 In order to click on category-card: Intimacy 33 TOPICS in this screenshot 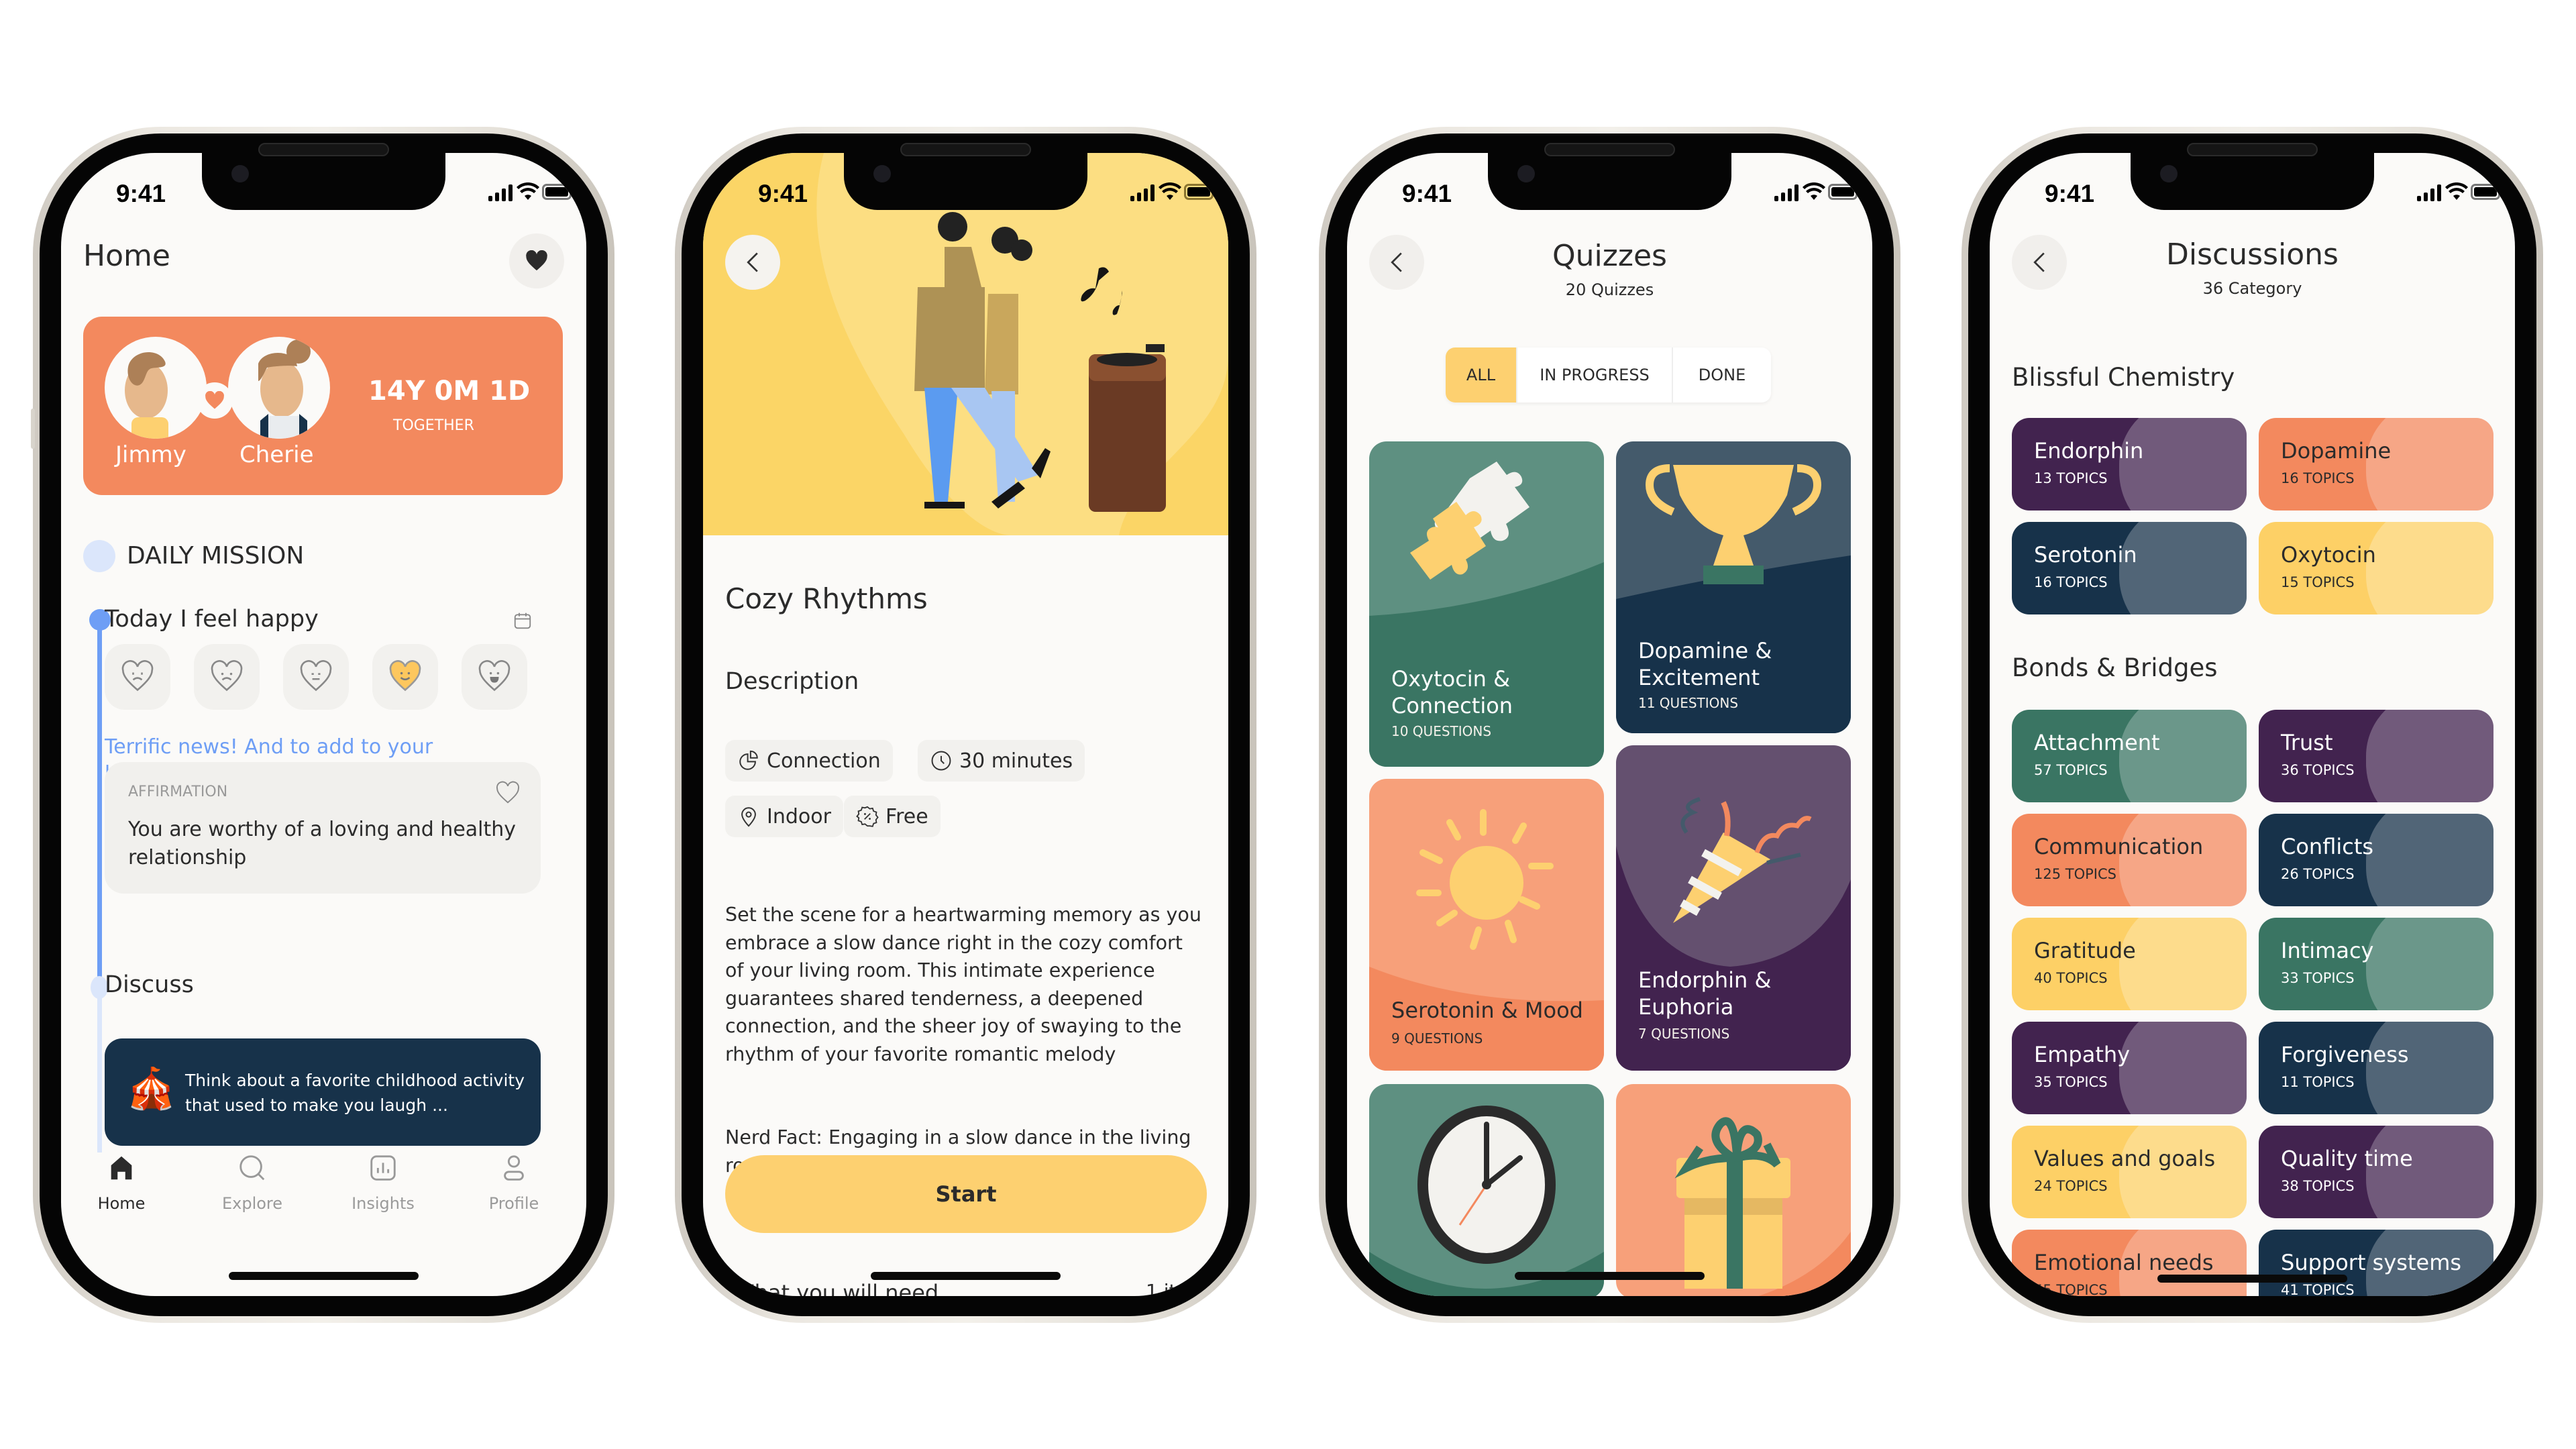, I will do `click(2376, 964)`.